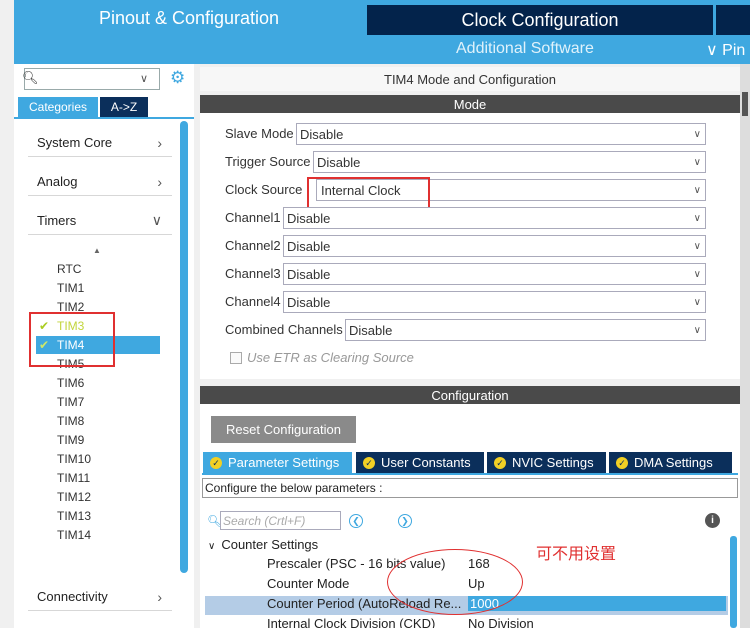 The height and width of the screenshot is (628, 750). What do you see at coordinates (270, 544) in the screenshot?
I see `group-label: Counter Settings` at bounding box center [270, 544].